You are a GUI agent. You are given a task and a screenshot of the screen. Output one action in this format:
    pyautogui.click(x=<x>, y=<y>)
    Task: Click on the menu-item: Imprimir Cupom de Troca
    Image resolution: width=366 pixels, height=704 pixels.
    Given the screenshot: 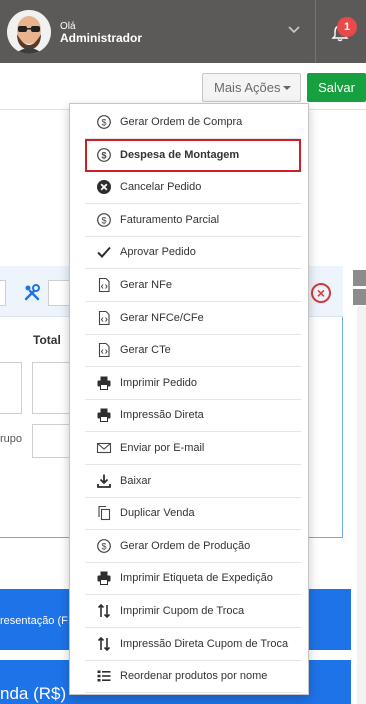 What is the action you would take?
    pyautogui.click(x=193, y=611)
    